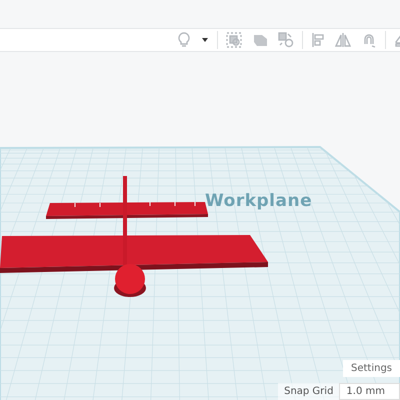  Describe the element at coordinates (371, 368) in the screenshot. I see `settings-button: Settings` at that location.